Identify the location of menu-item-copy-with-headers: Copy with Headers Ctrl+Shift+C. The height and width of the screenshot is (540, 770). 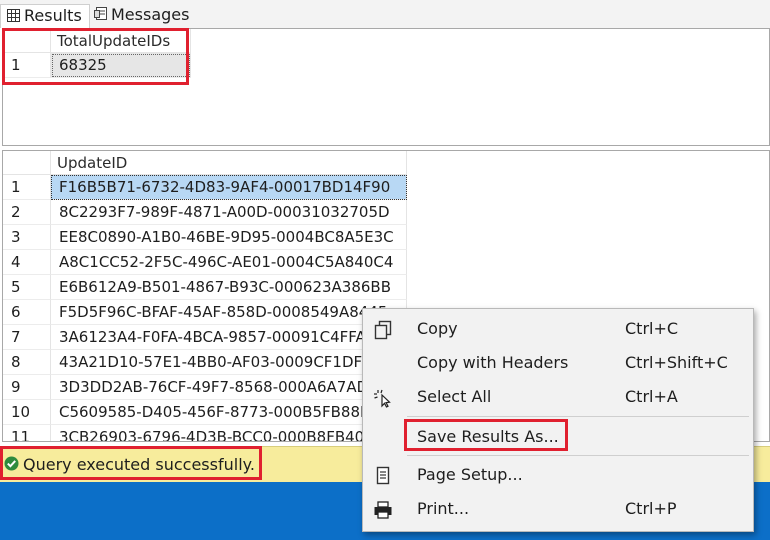
(559, 363).